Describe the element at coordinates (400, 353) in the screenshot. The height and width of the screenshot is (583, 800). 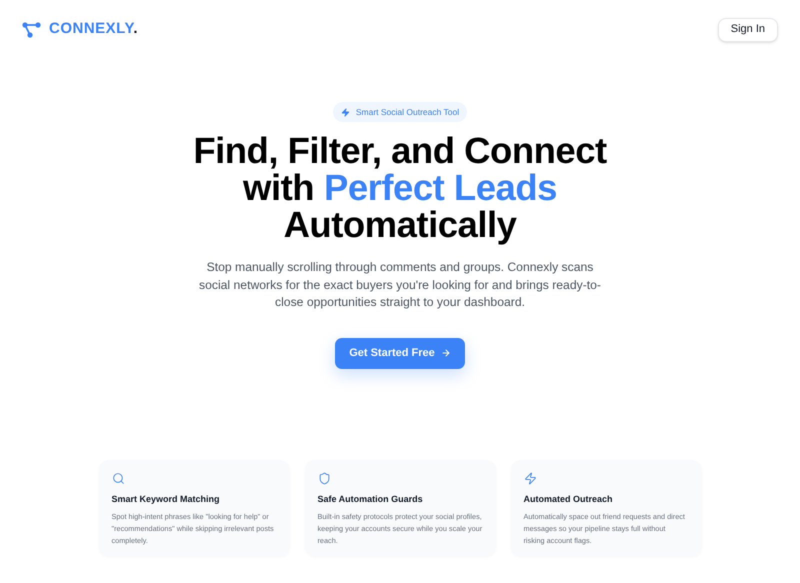
I see `get-started-button: Get Started Free` at that location.